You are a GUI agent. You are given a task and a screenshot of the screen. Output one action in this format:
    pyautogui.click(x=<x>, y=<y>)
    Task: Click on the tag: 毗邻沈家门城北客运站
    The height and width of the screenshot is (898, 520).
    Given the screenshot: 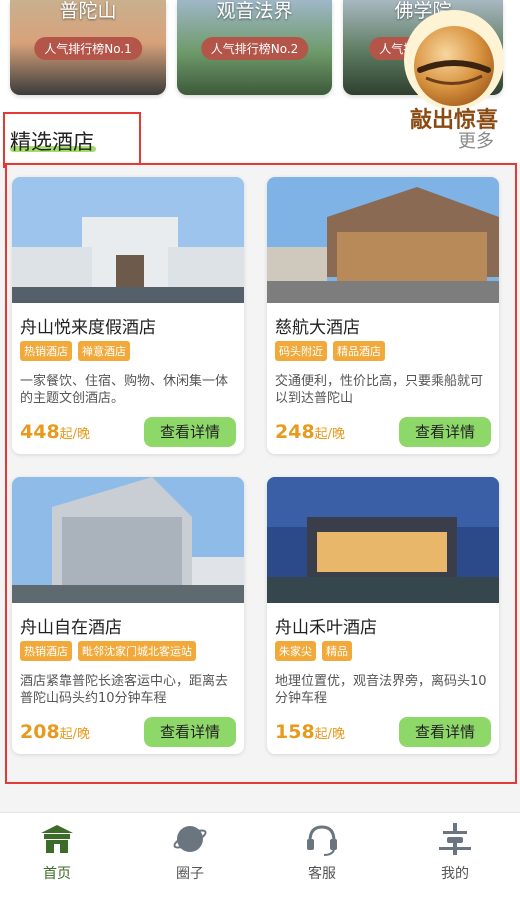 What is the action you would take?
    pyautogui.click(x=137, y=651)
    